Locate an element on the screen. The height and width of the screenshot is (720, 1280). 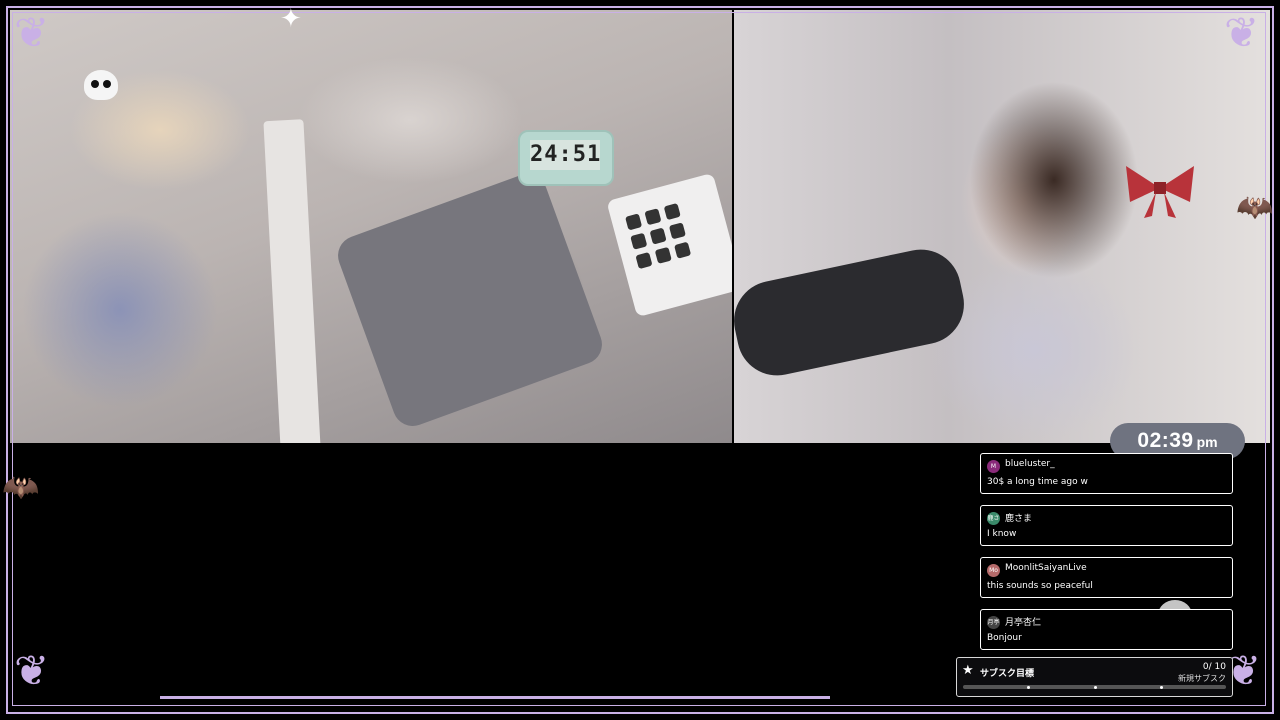
sparkle-icon: ✦ is located at coordinates (291, 19).